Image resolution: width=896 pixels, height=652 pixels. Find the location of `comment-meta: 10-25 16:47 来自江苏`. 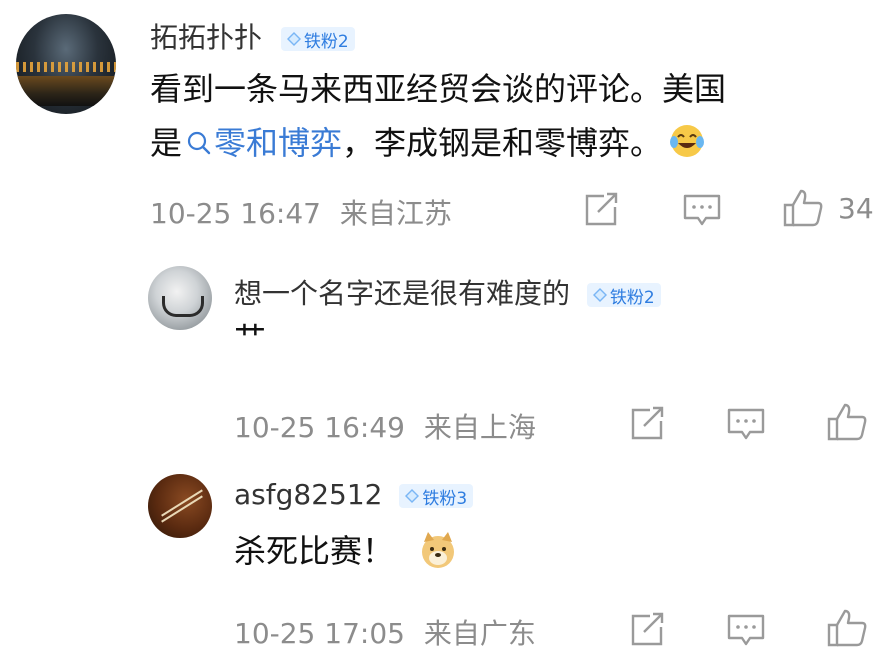

comment-meta: 10-25 16:47 来自江苏 is located at coordinates (301, 212).